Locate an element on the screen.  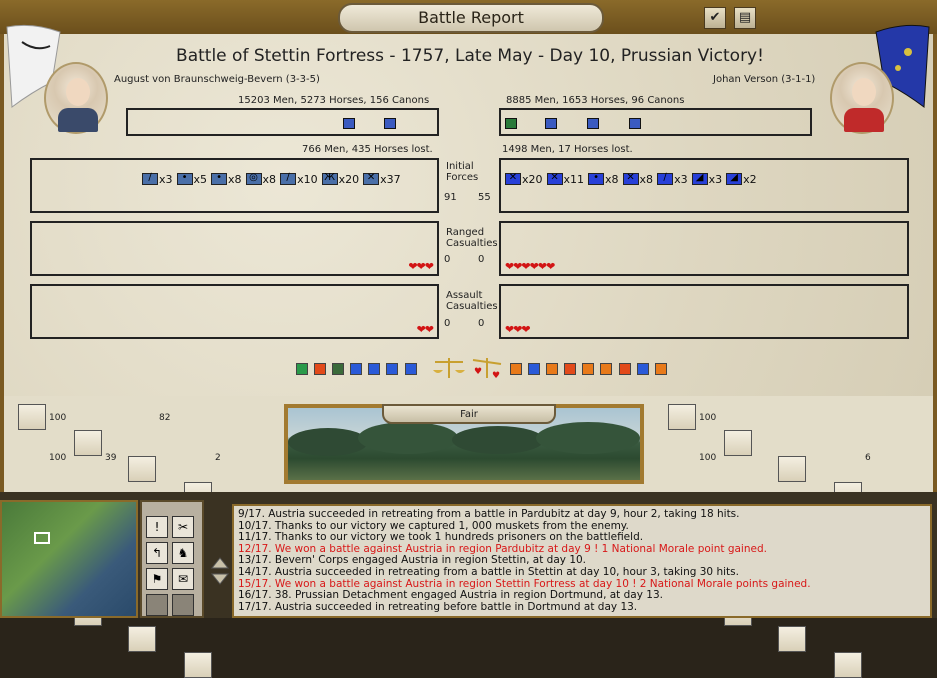
unit-count: x20 is located at coordinates (532, 179).